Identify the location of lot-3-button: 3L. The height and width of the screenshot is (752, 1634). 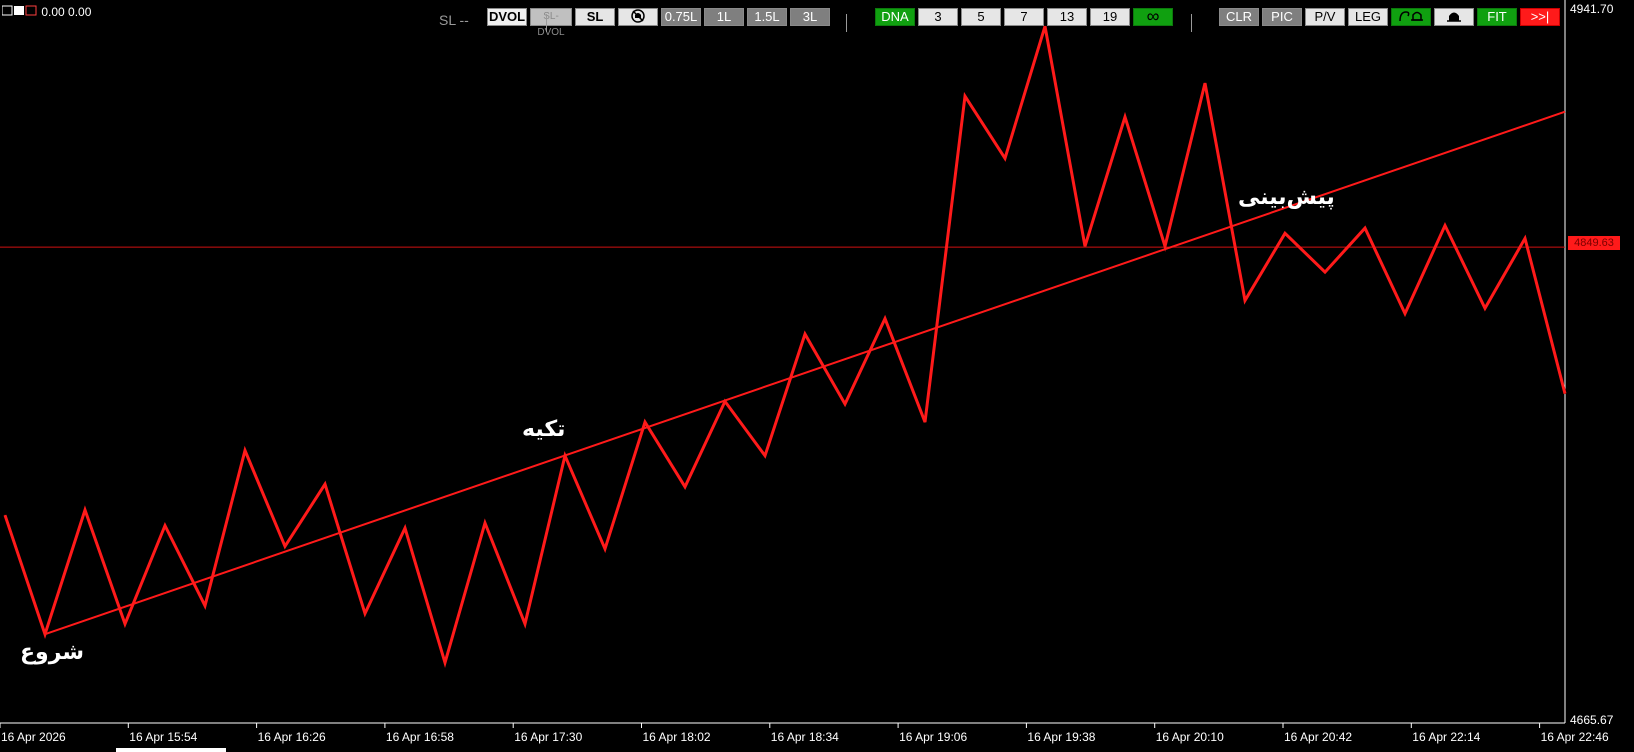
(810, 17).